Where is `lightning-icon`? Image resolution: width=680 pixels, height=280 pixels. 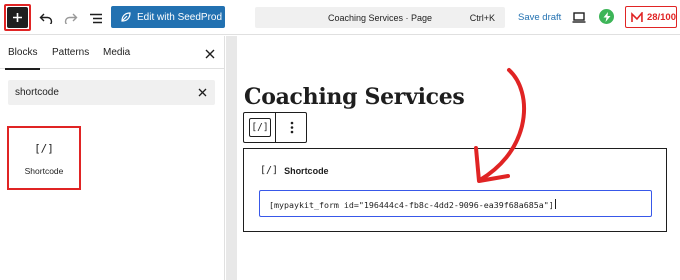
lightning-icon is located at coordinates (606, 16).